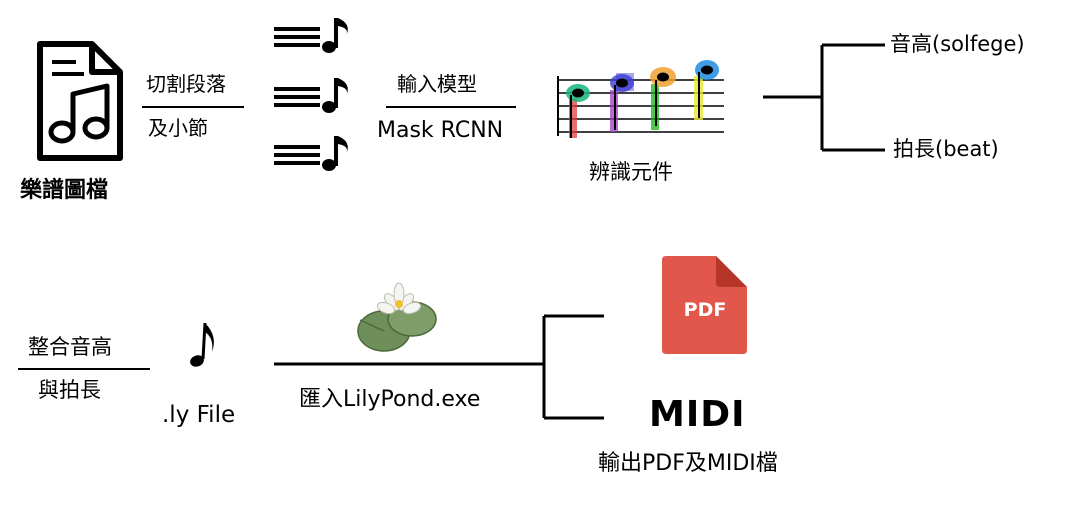 Image resolution: width=1074 pixels, height=506 pixels. What do you see at coordinates (705, 310) in the screenshot?
I see `pdf-badge-text: PDF` at bounding box center [705, 310].